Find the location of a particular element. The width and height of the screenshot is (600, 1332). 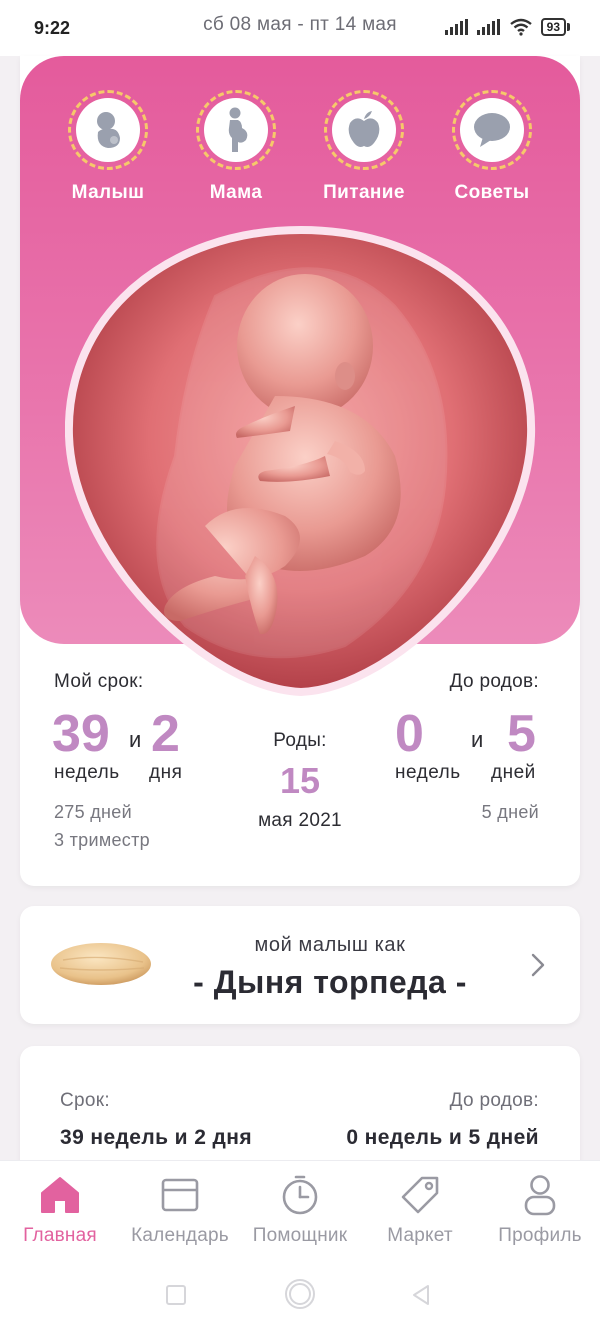

home-circle-icon is located at coordinates (300, 1294).